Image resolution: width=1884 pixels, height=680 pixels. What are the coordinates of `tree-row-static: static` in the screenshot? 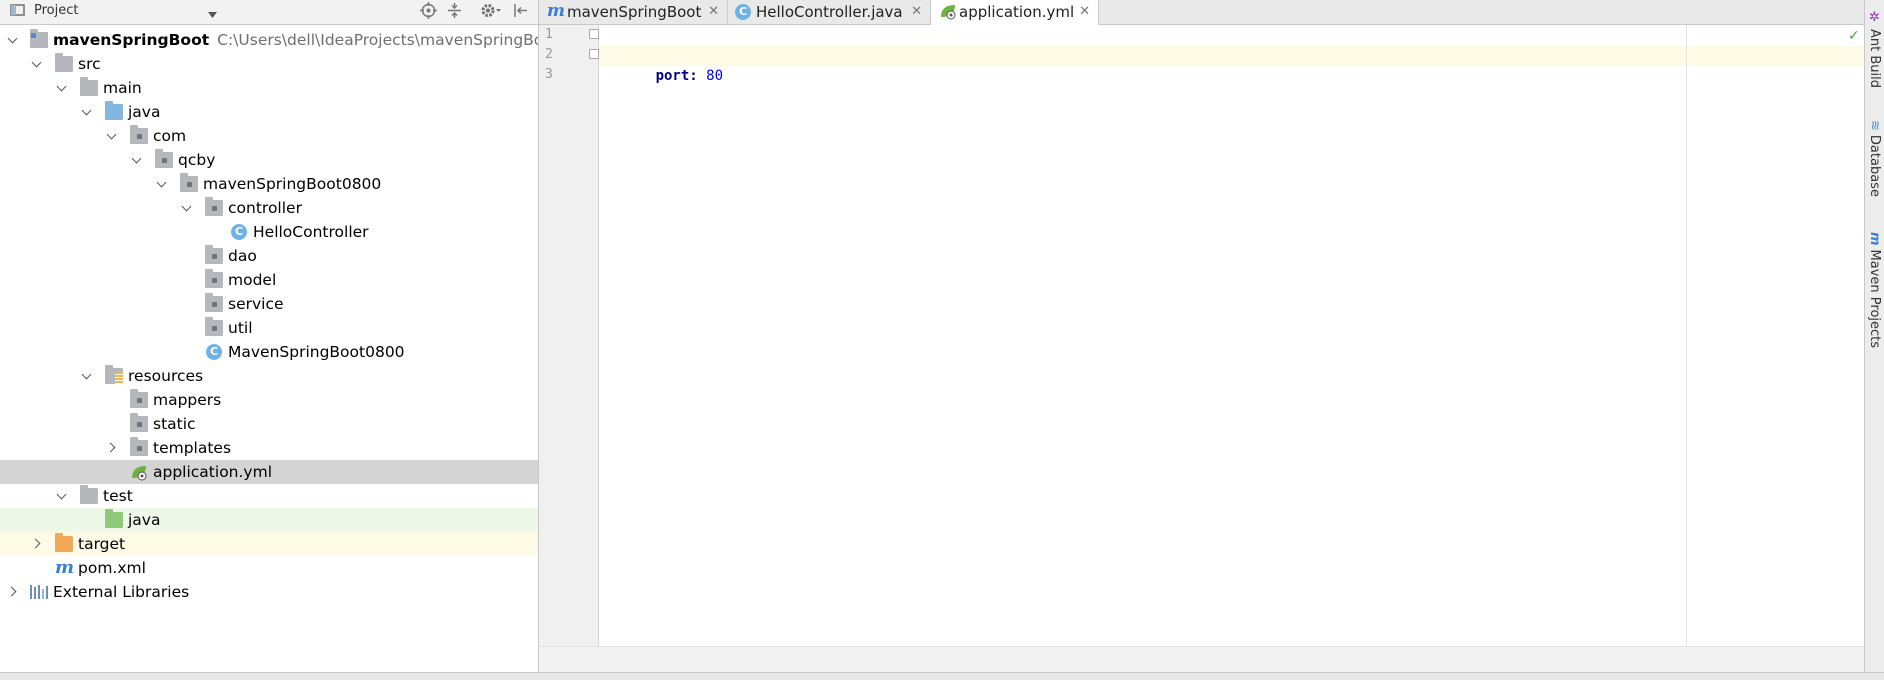 It's located at (269, 424).